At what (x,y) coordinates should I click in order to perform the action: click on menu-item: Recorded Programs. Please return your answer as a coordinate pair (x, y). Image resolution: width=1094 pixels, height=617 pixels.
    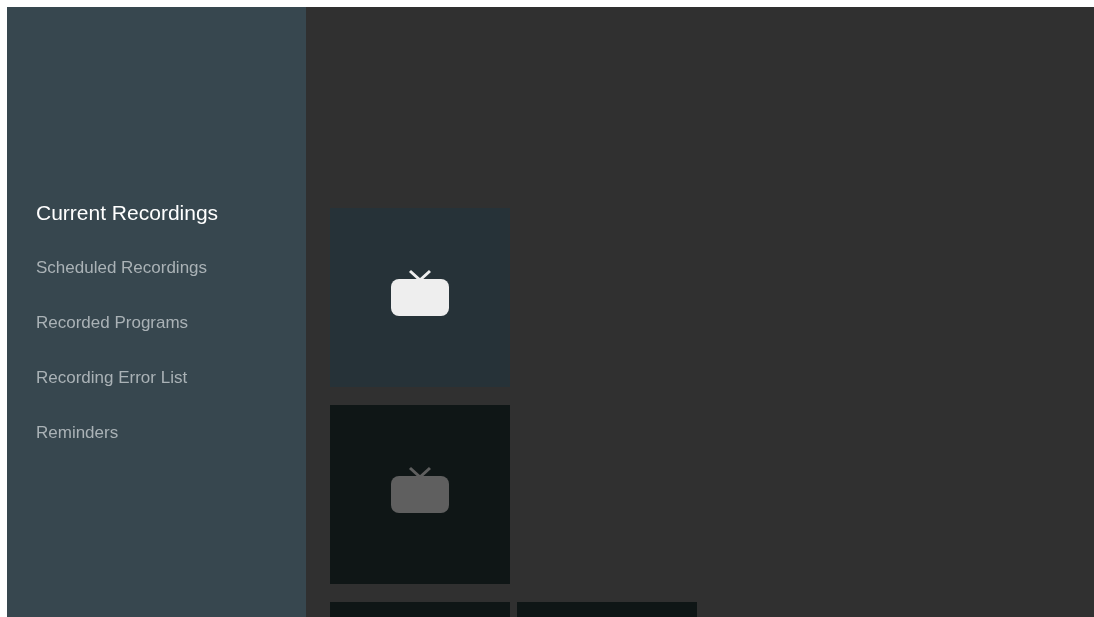
    Looking at the image, I should click on (112, 323).